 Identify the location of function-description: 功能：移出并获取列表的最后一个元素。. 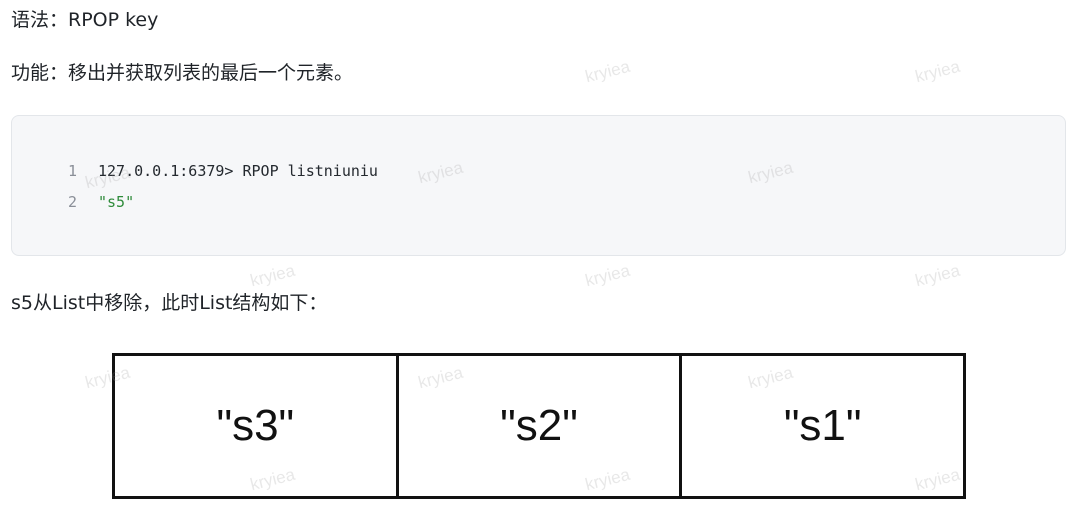
(182, 73).